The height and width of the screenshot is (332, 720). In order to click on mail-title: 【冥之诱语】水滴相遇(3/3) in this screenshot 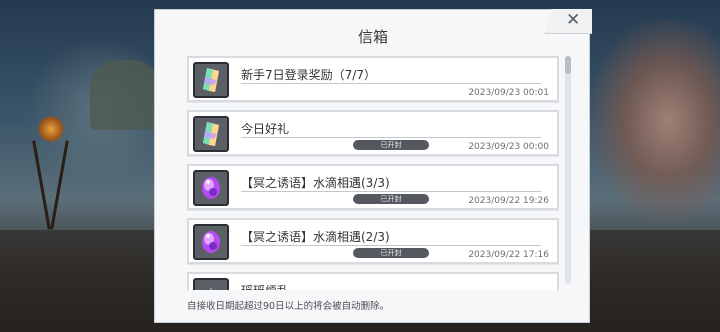, I will do `click(315, 183)`.